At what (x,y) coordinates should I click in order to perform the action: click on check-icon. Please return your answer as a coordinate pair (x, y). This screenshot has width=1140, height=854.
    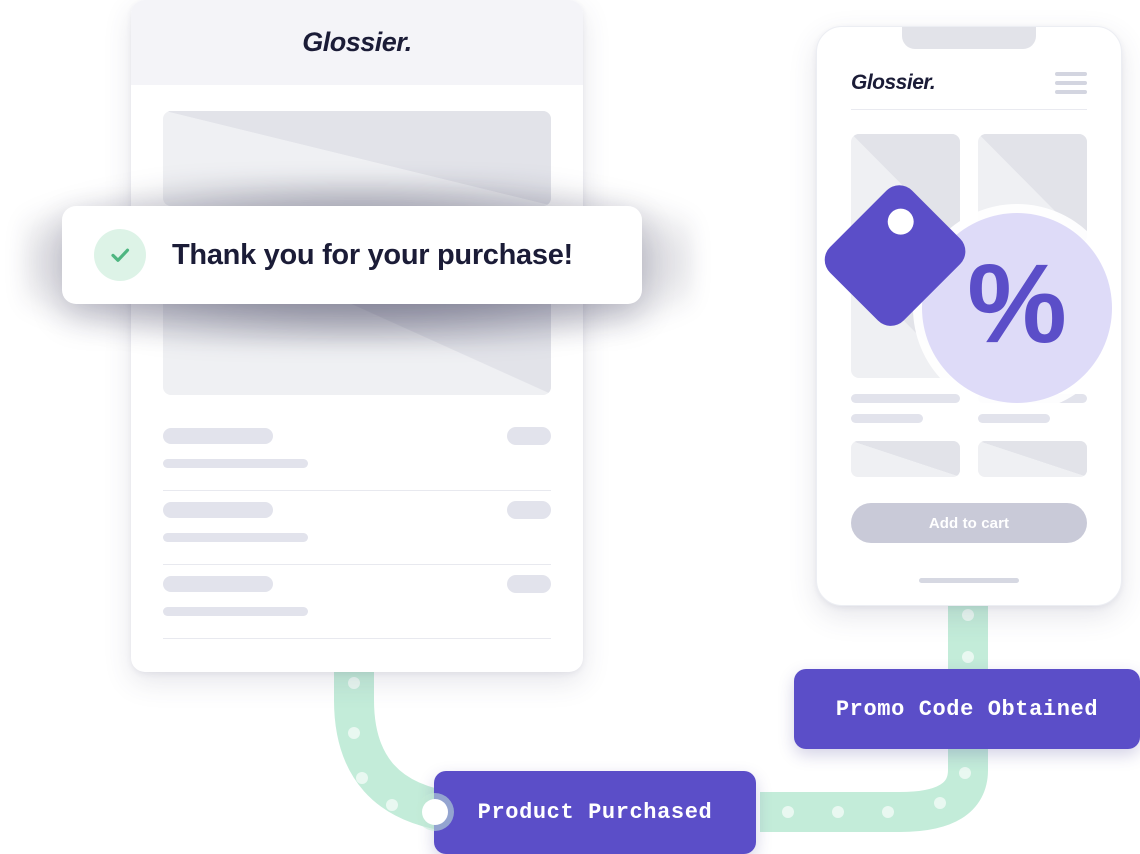
    Looking at the image, I should click on (120, 255).